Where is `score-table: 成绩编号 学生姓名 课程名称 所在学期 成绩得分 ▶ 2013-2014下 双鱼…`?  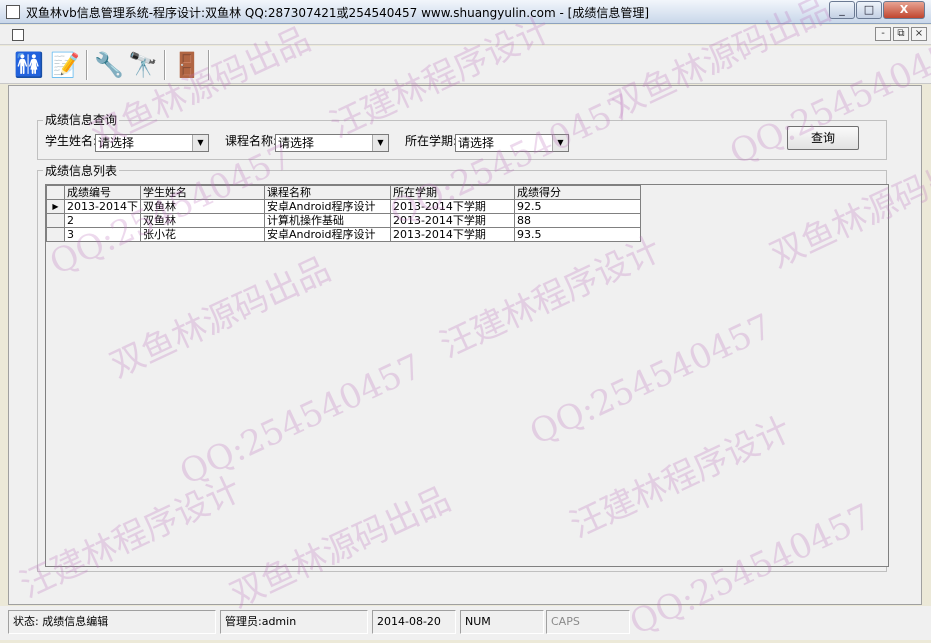 score-table: 成绩编号 学生姓名 课程名称 所在学期 成绩得分 ▶ 2013-2014下 双鱼… is located at coordinates (343, 213).